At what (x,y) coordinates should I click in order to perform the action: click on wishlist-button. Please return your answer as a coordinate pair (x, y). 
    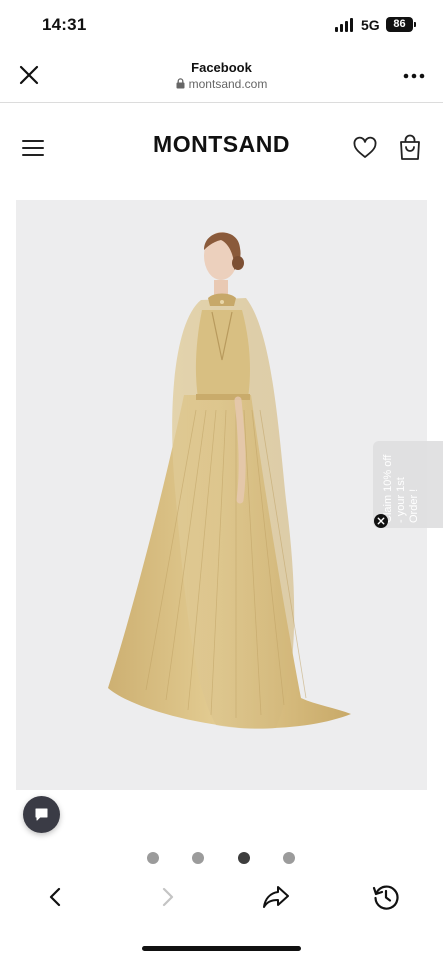
    Looking at the image, I should click on (365, 148).